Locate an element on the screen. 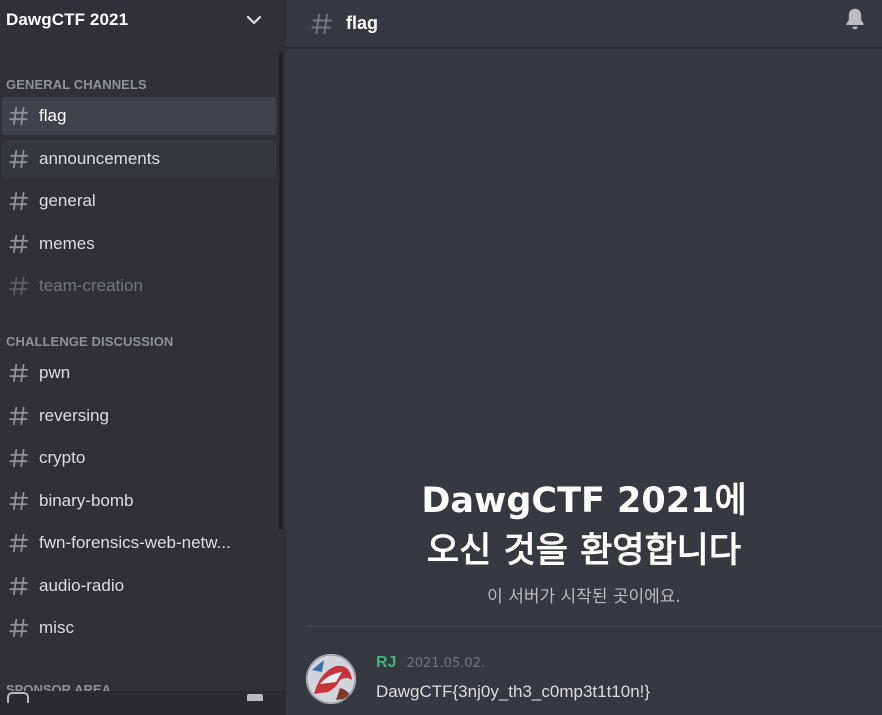 Image resolution: width=882 pixels, height=715 pixels. channel-label: flag is located at coordinates (53, 115).